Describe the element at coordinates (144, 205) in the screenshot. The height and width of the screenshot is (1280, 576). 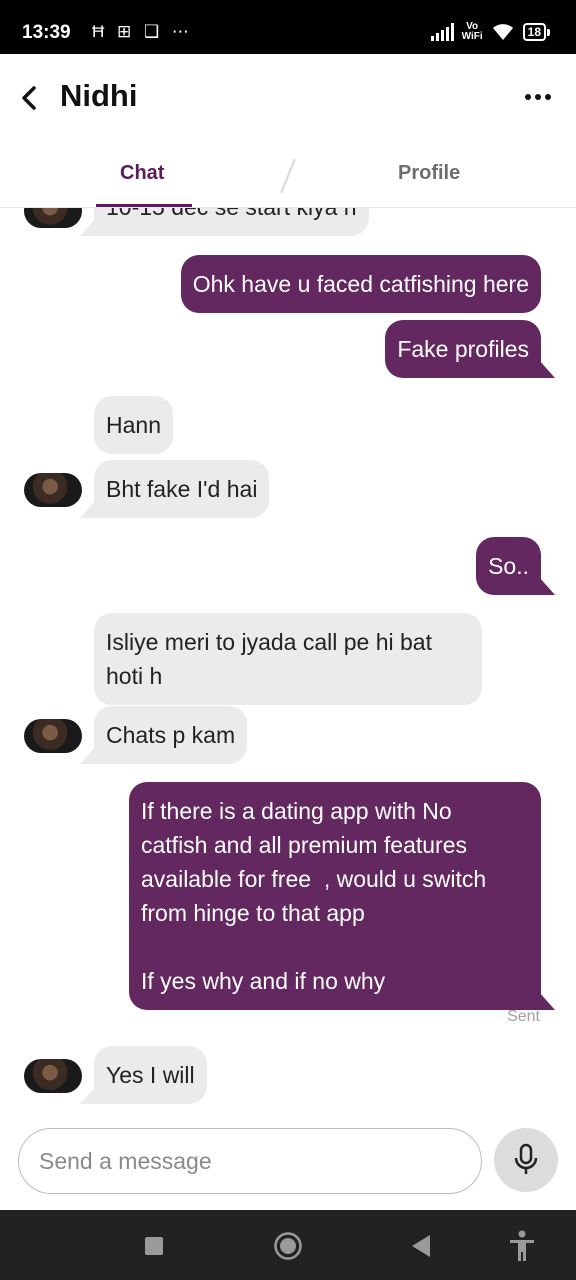
I see `active-tab-indicator` at that location.